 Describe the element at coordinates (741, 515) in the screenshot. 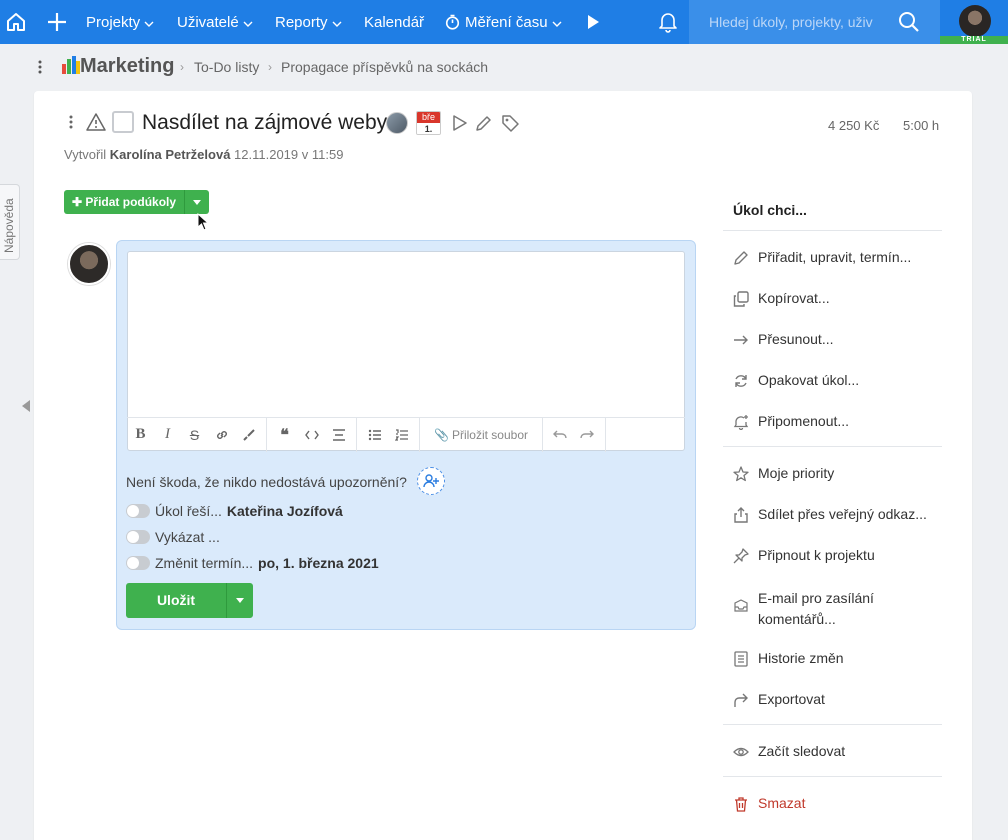

I see `share-icon` at that location.